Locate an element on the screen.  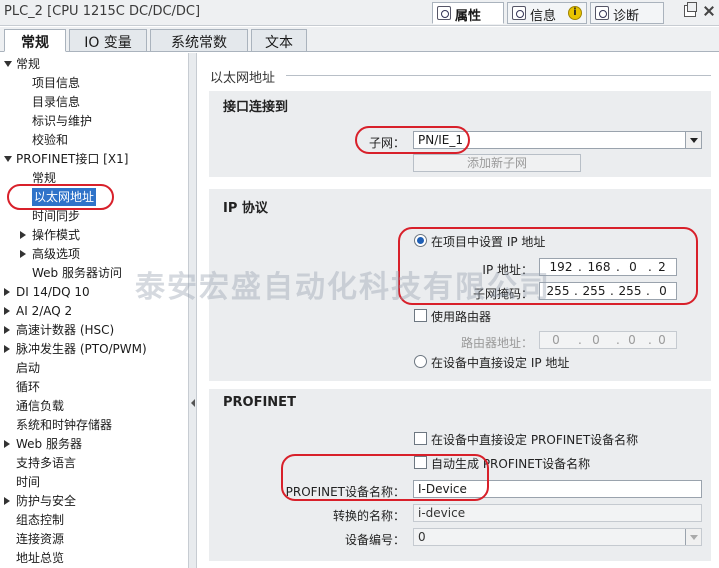
profinet-group-title: PROFINET is located at coordinates (259, 402).